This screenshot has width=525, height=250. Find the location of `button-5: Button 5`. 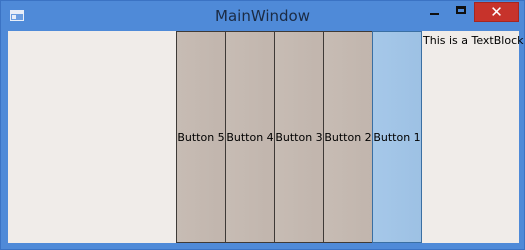

button-5: Button 5 is located at coordinates (201, 137).